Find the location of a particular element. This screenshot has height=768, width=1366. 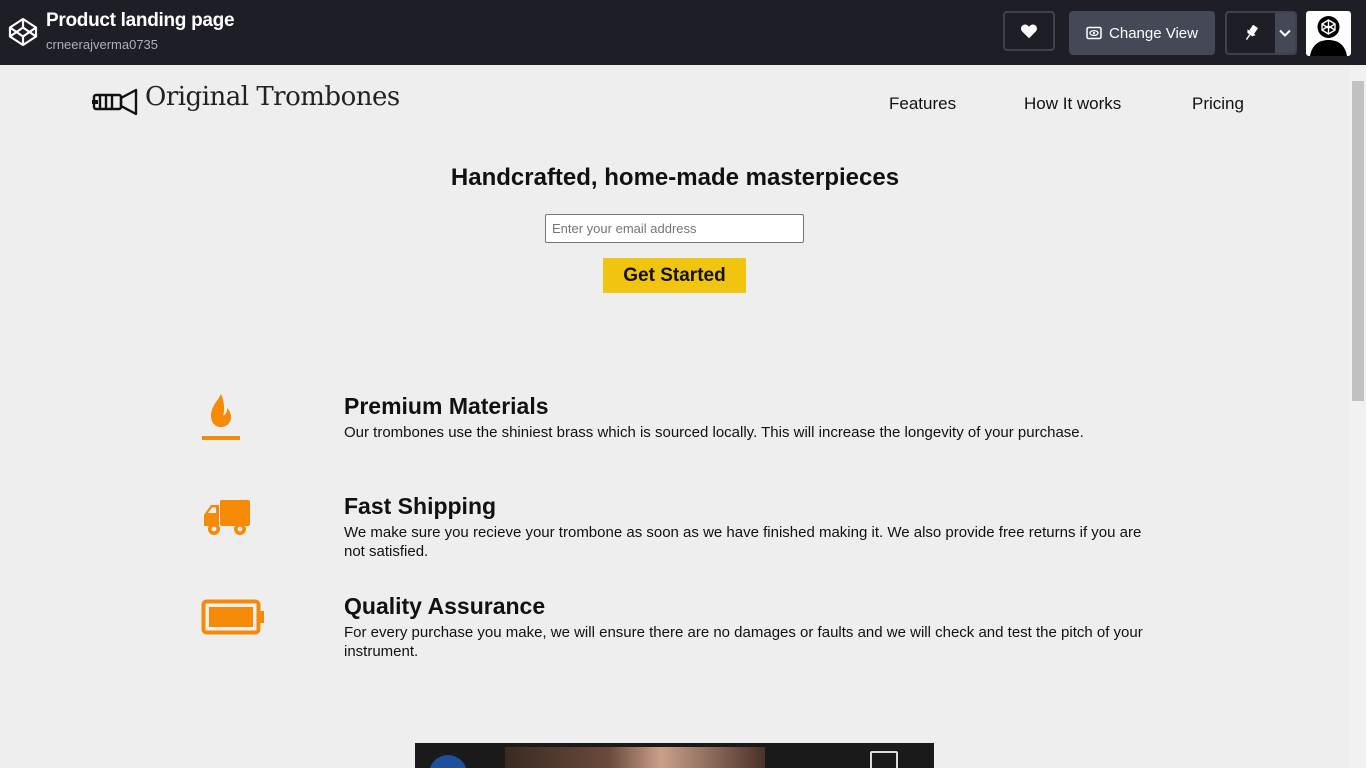

feature-title-quality: Quality Assurance is located at coordinates (445, 606).